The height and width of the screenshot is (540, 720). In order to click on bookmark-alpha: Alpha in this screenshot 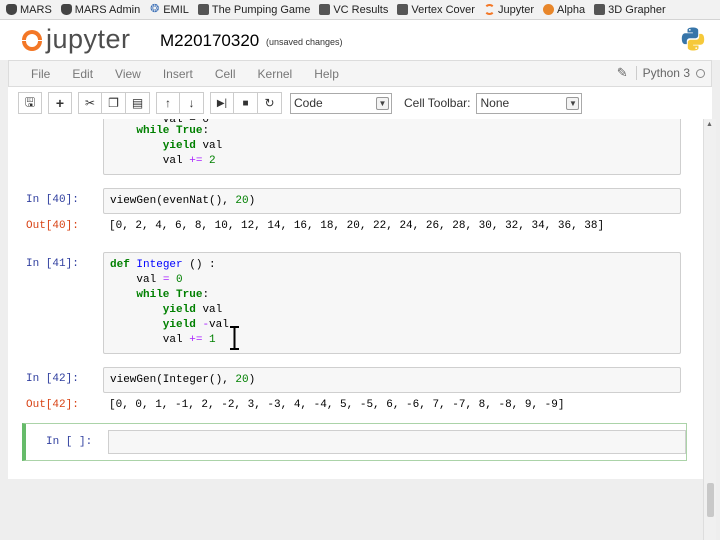, I will do `click(564, 10)`.